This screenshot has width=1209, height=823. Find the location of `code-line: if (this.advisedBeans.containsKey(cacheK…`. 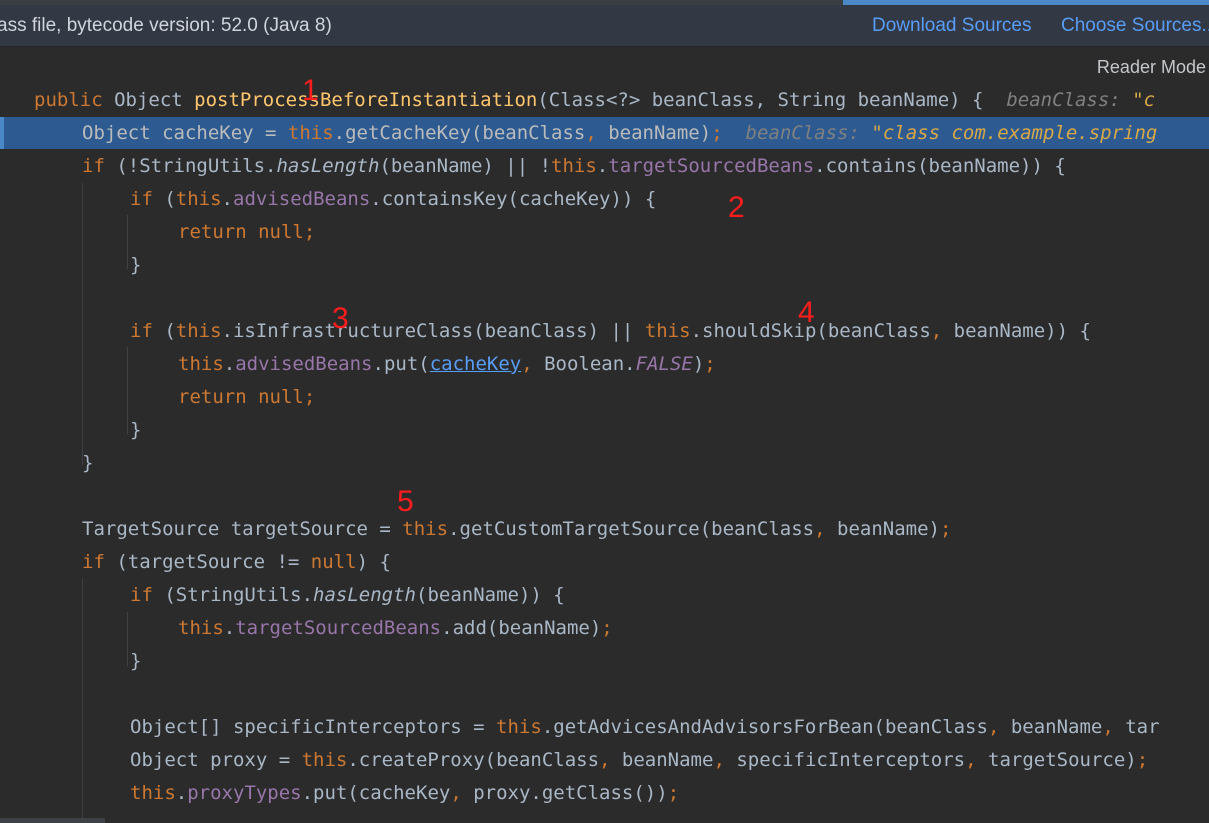

code-line: if (this.advisedBeans.containsKey(cacheK… is located at coordinates (393, 199).